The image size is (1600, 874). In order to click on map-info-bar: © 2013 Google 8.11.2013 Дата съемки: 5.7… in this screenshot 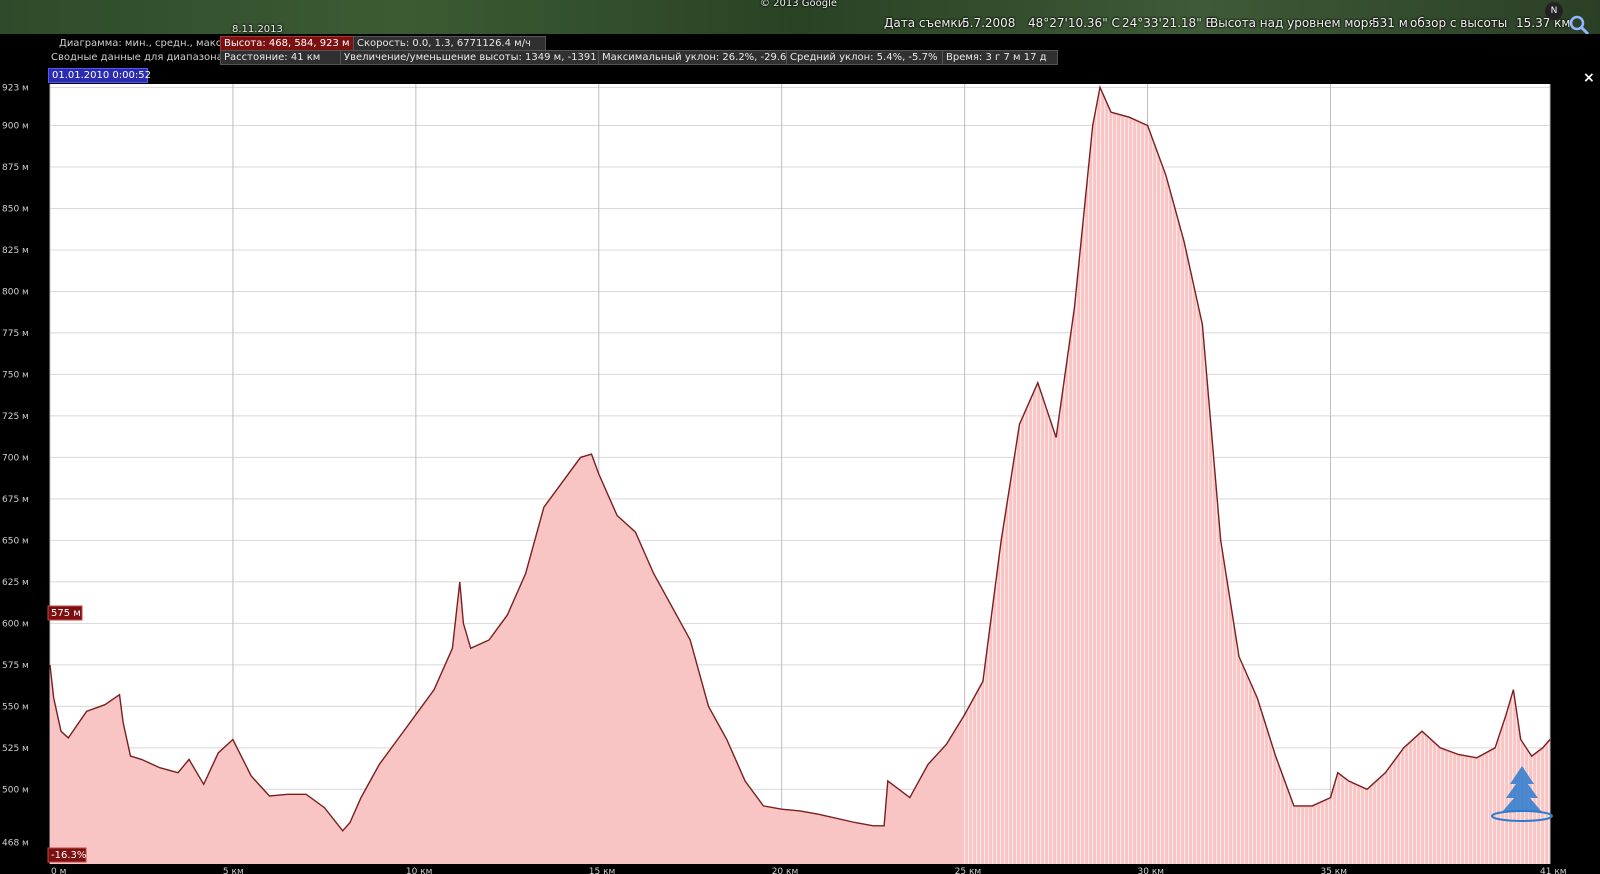, I will do `click(800, 18)`.